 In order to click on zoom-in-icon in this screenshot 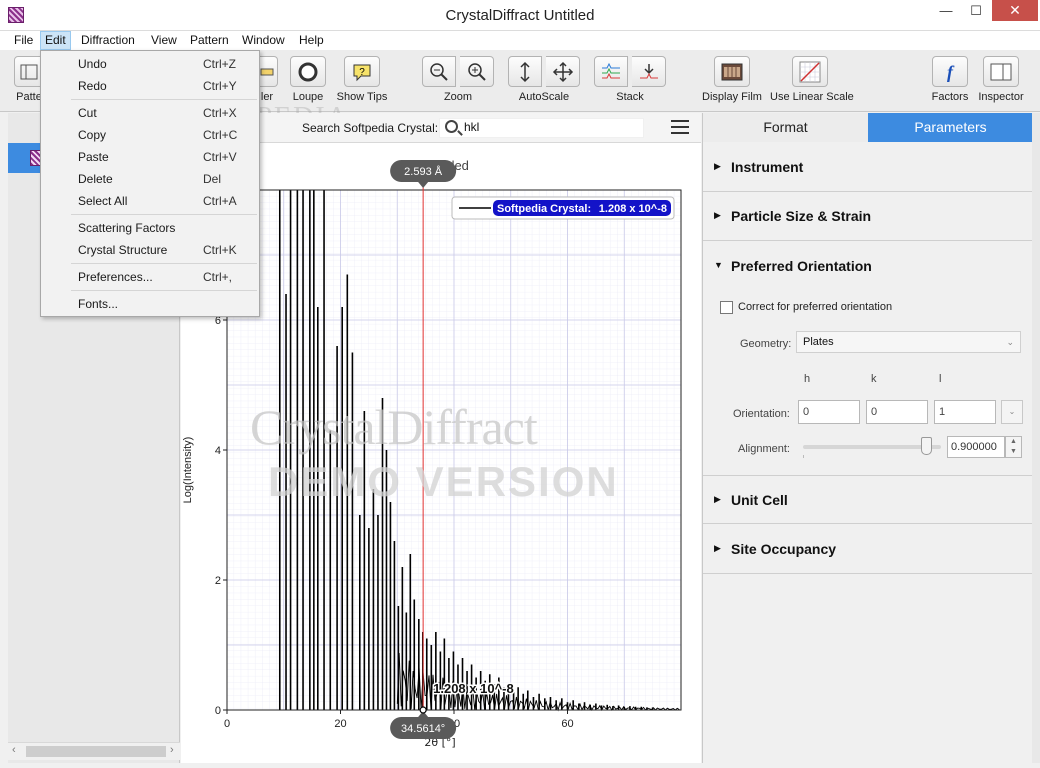, I will do `click(477, 71)`.